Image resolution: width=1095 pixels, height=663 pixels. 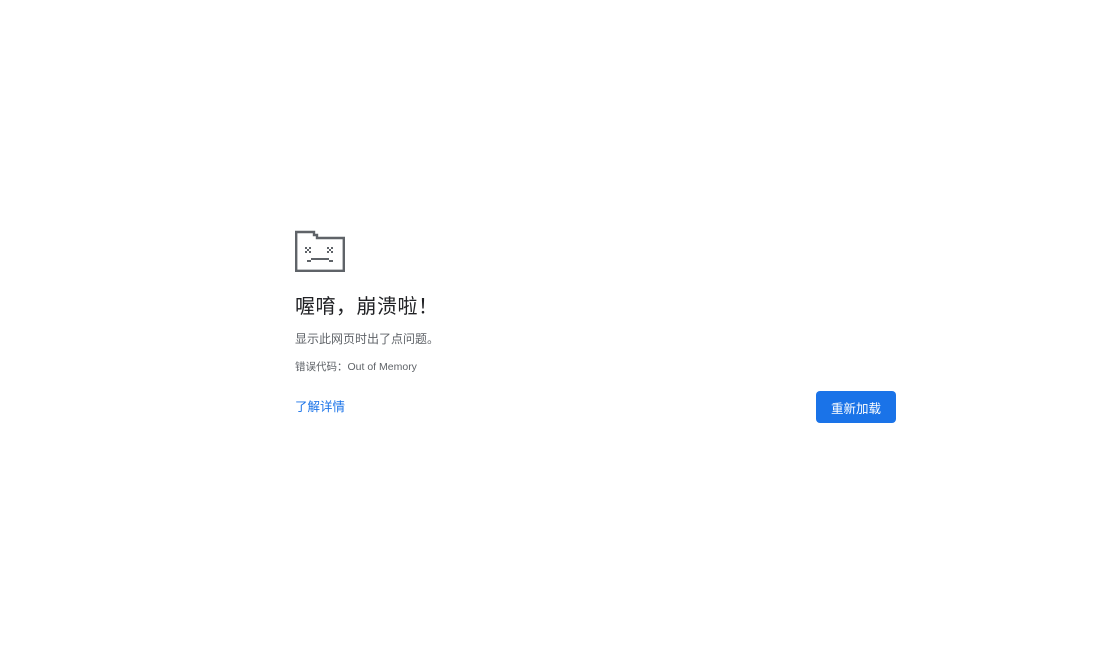 What do you see at coordinates (856, 407) in the screenshot?
I see `reload-button: 重新加载` at bounding box center [856, 407].